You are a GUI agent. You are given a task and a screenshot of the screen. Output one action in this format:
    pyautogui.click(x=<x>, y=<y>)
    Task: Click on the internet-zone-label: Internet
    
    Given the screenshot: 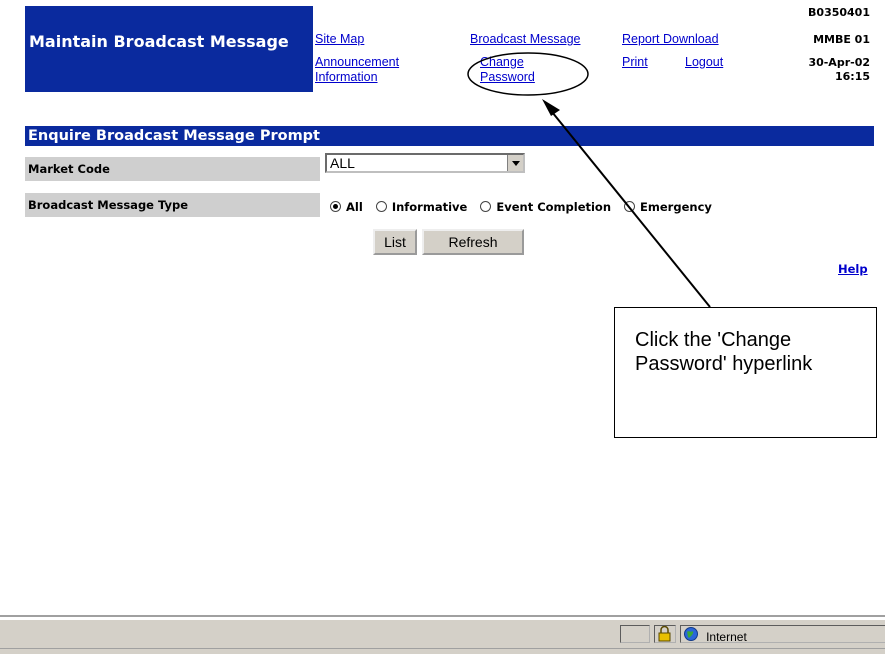 What is the action you would take?
    pyautogui.click(x=726, y=637)
    